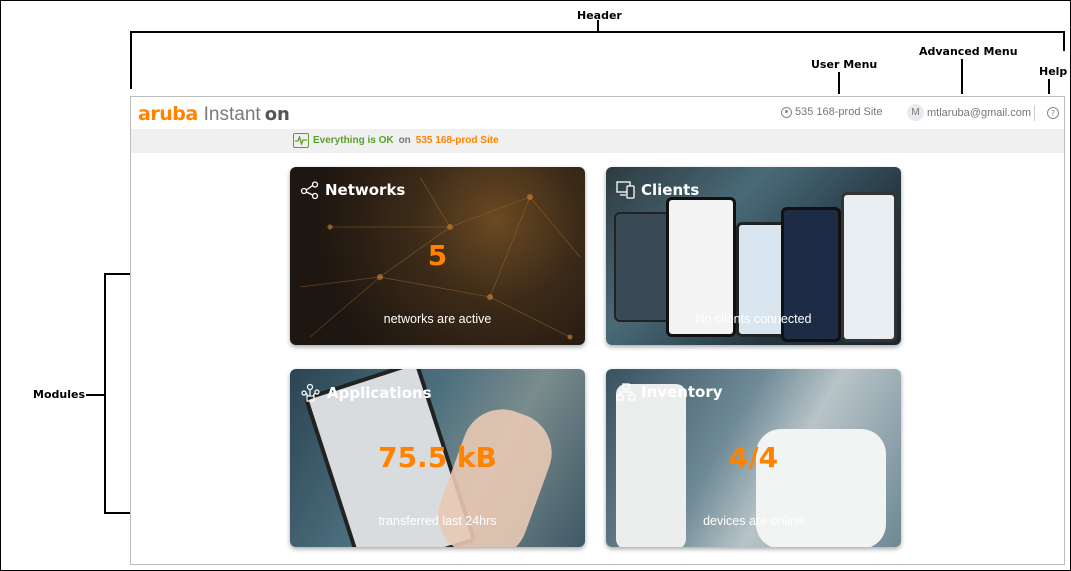 This screenshot has width=1071, height=571. I want to click on user-email: mtlaruba@gmail.com, so click(979, 112).